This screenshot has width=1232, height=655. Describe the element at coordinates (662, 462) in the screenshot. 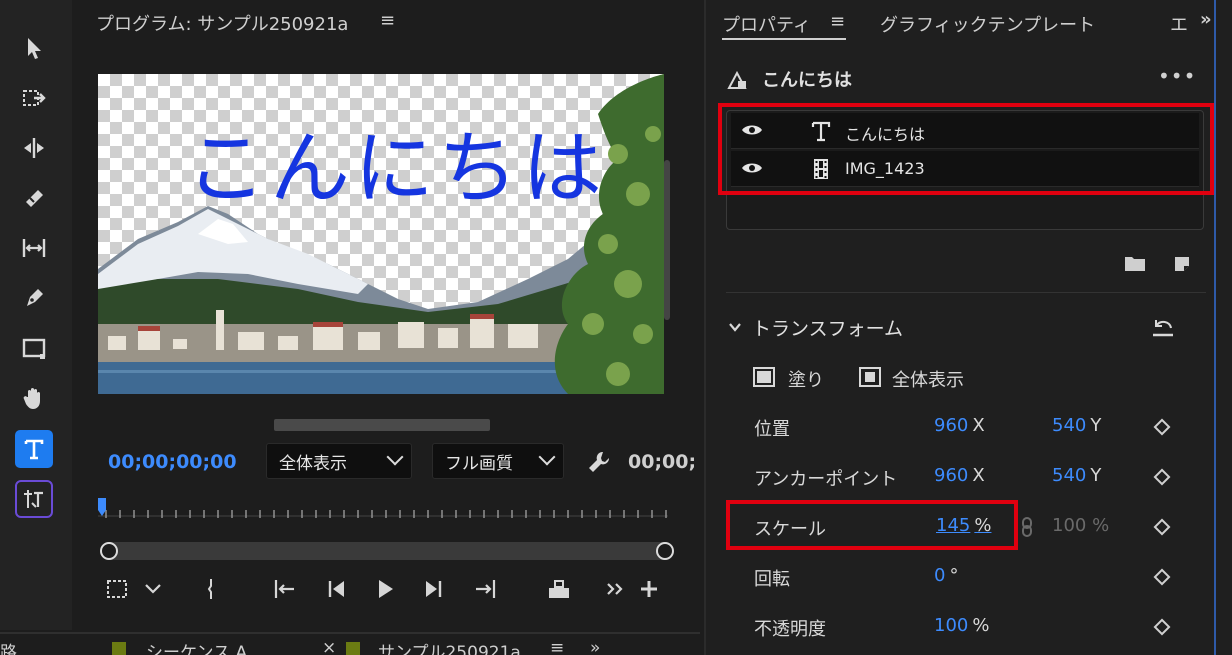

I see `duration-timecode: 00;00;` at that location.